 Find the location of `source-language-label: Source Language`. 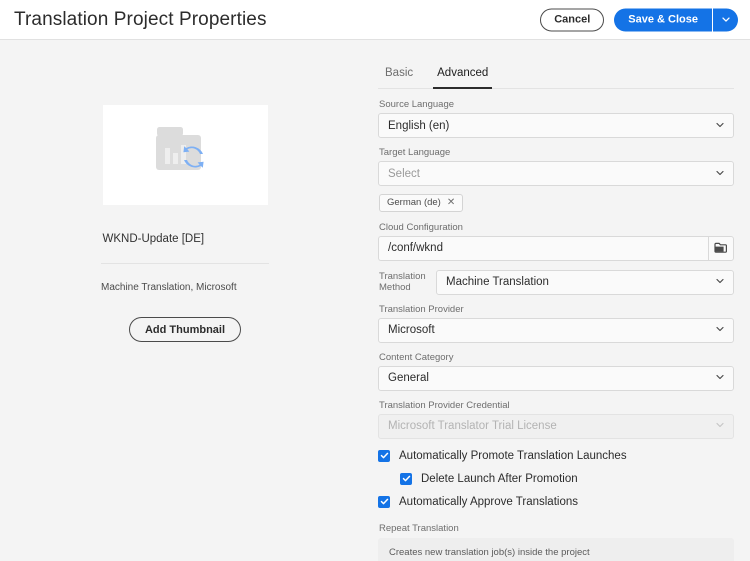

source-language-label: Source Language is located at coordinates (417, 104).